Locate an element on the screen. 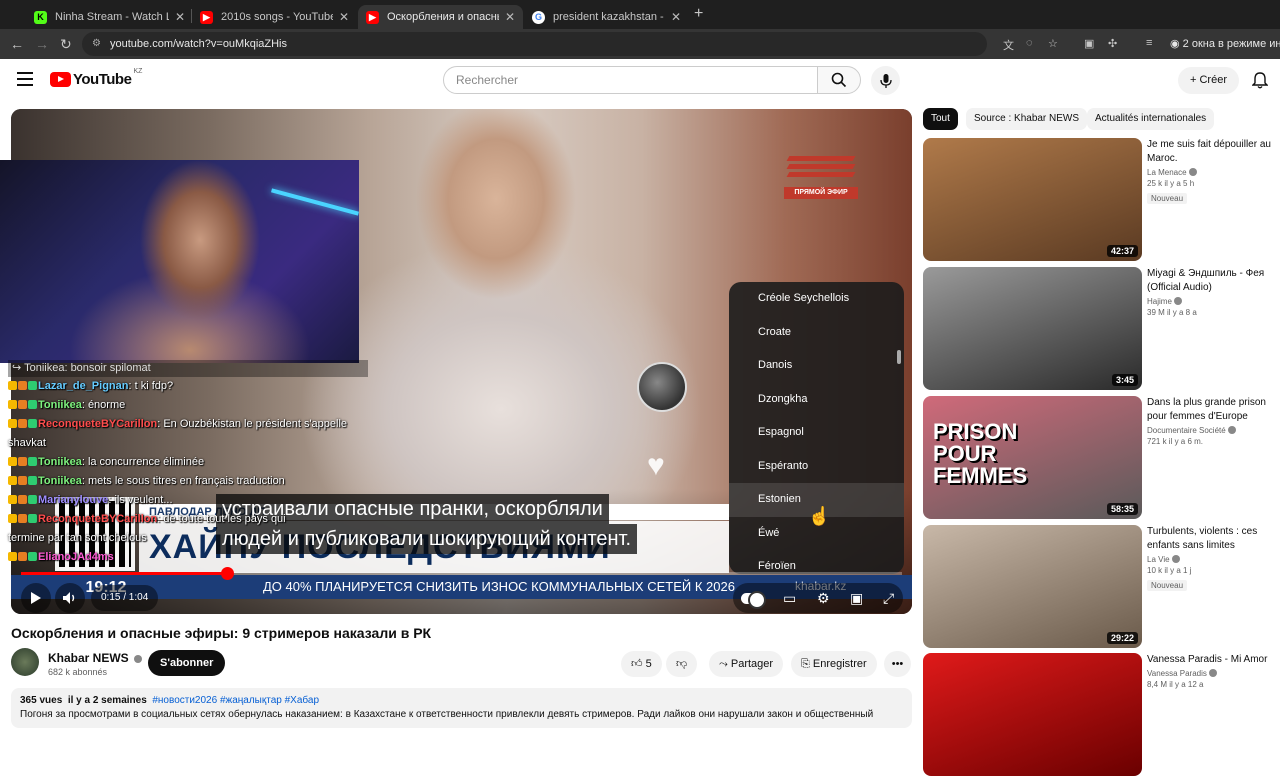  hamburger-menu-icon is located at coordinates (25, 79).